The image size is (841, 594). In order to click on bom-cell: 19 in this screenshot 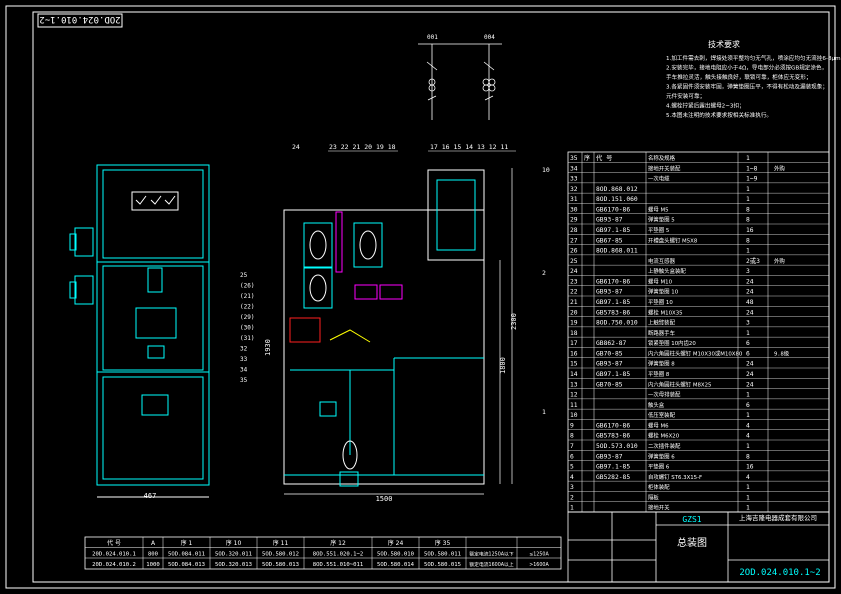, I will do `click(574, 323)`.